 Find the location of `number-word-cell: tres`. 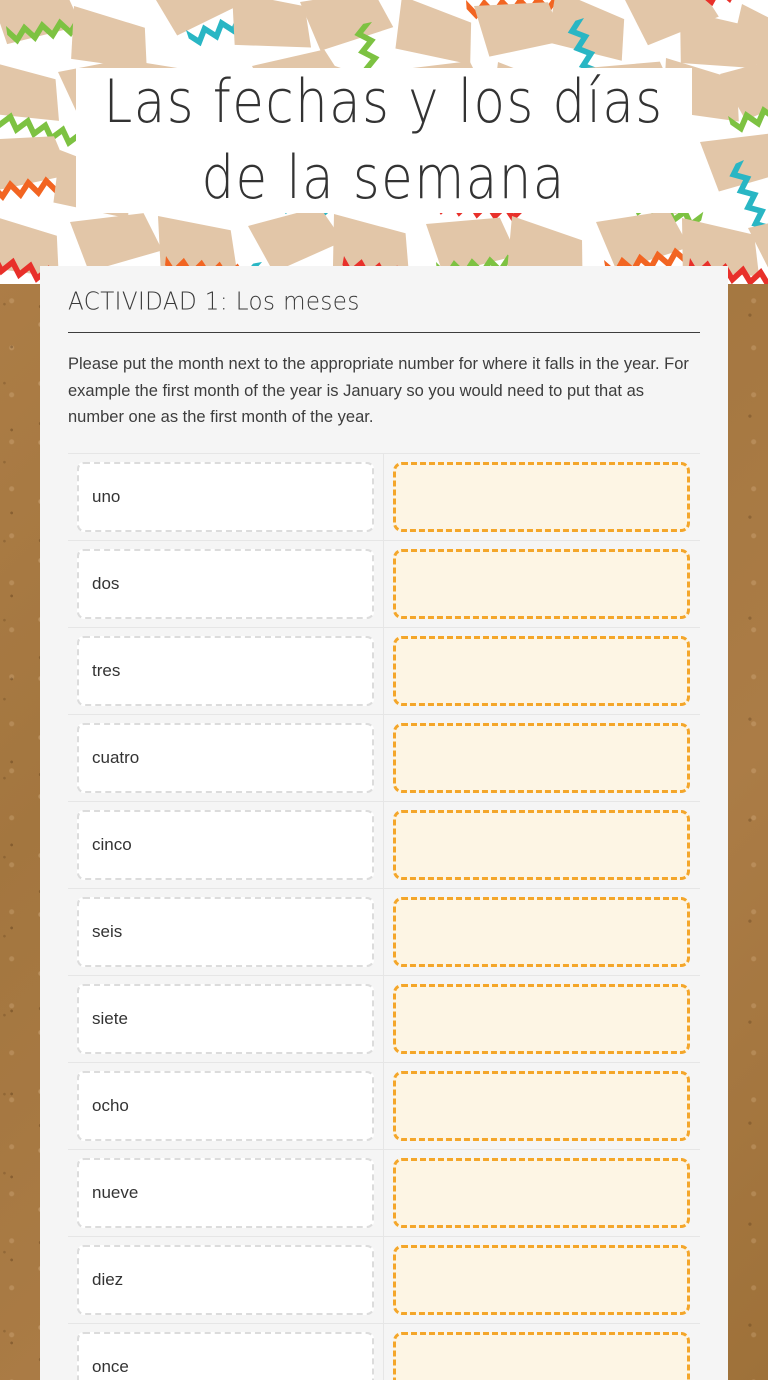

number-word-cell: tres is located at coordinates (226, 671).